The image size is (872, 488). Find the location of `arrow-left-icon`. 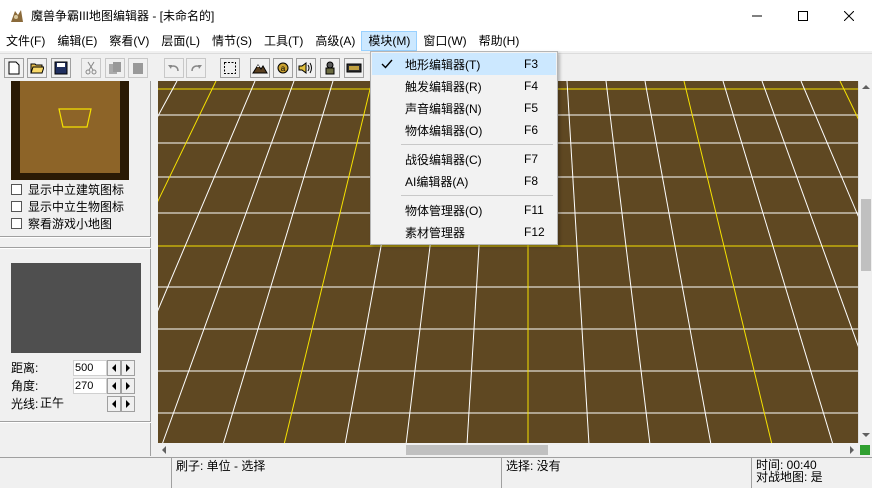

arrow-left-icon is located at coordinates (114, 385).